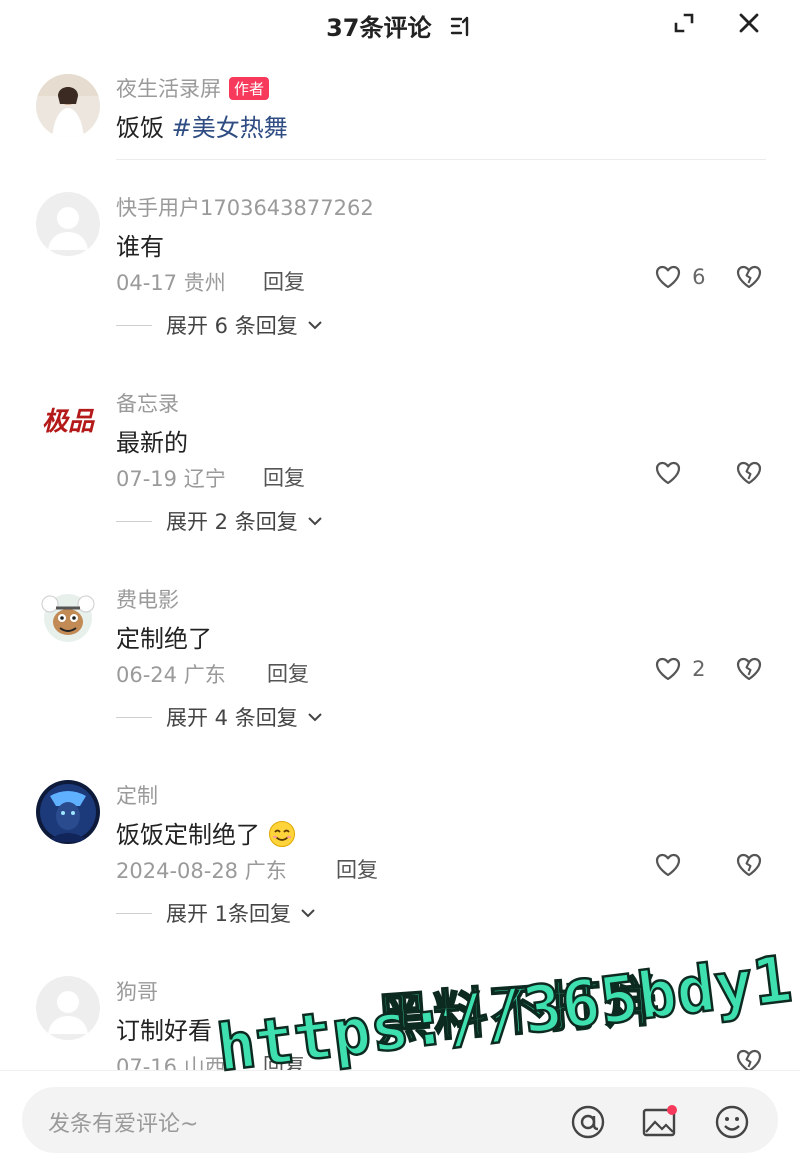 The image size is (800, 1158). I want to click on like-count: 6, so click(699, 277).